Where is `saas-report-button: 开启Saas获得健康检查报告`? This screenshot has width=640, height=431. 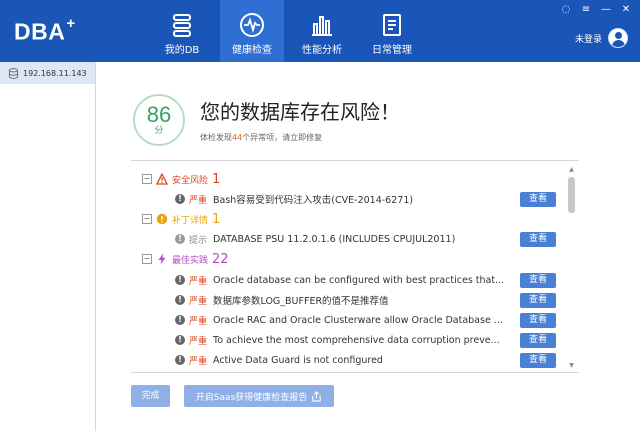
saas-report-button: 开启Saas获得健康检查报告 is located at coordinates (259, 396).